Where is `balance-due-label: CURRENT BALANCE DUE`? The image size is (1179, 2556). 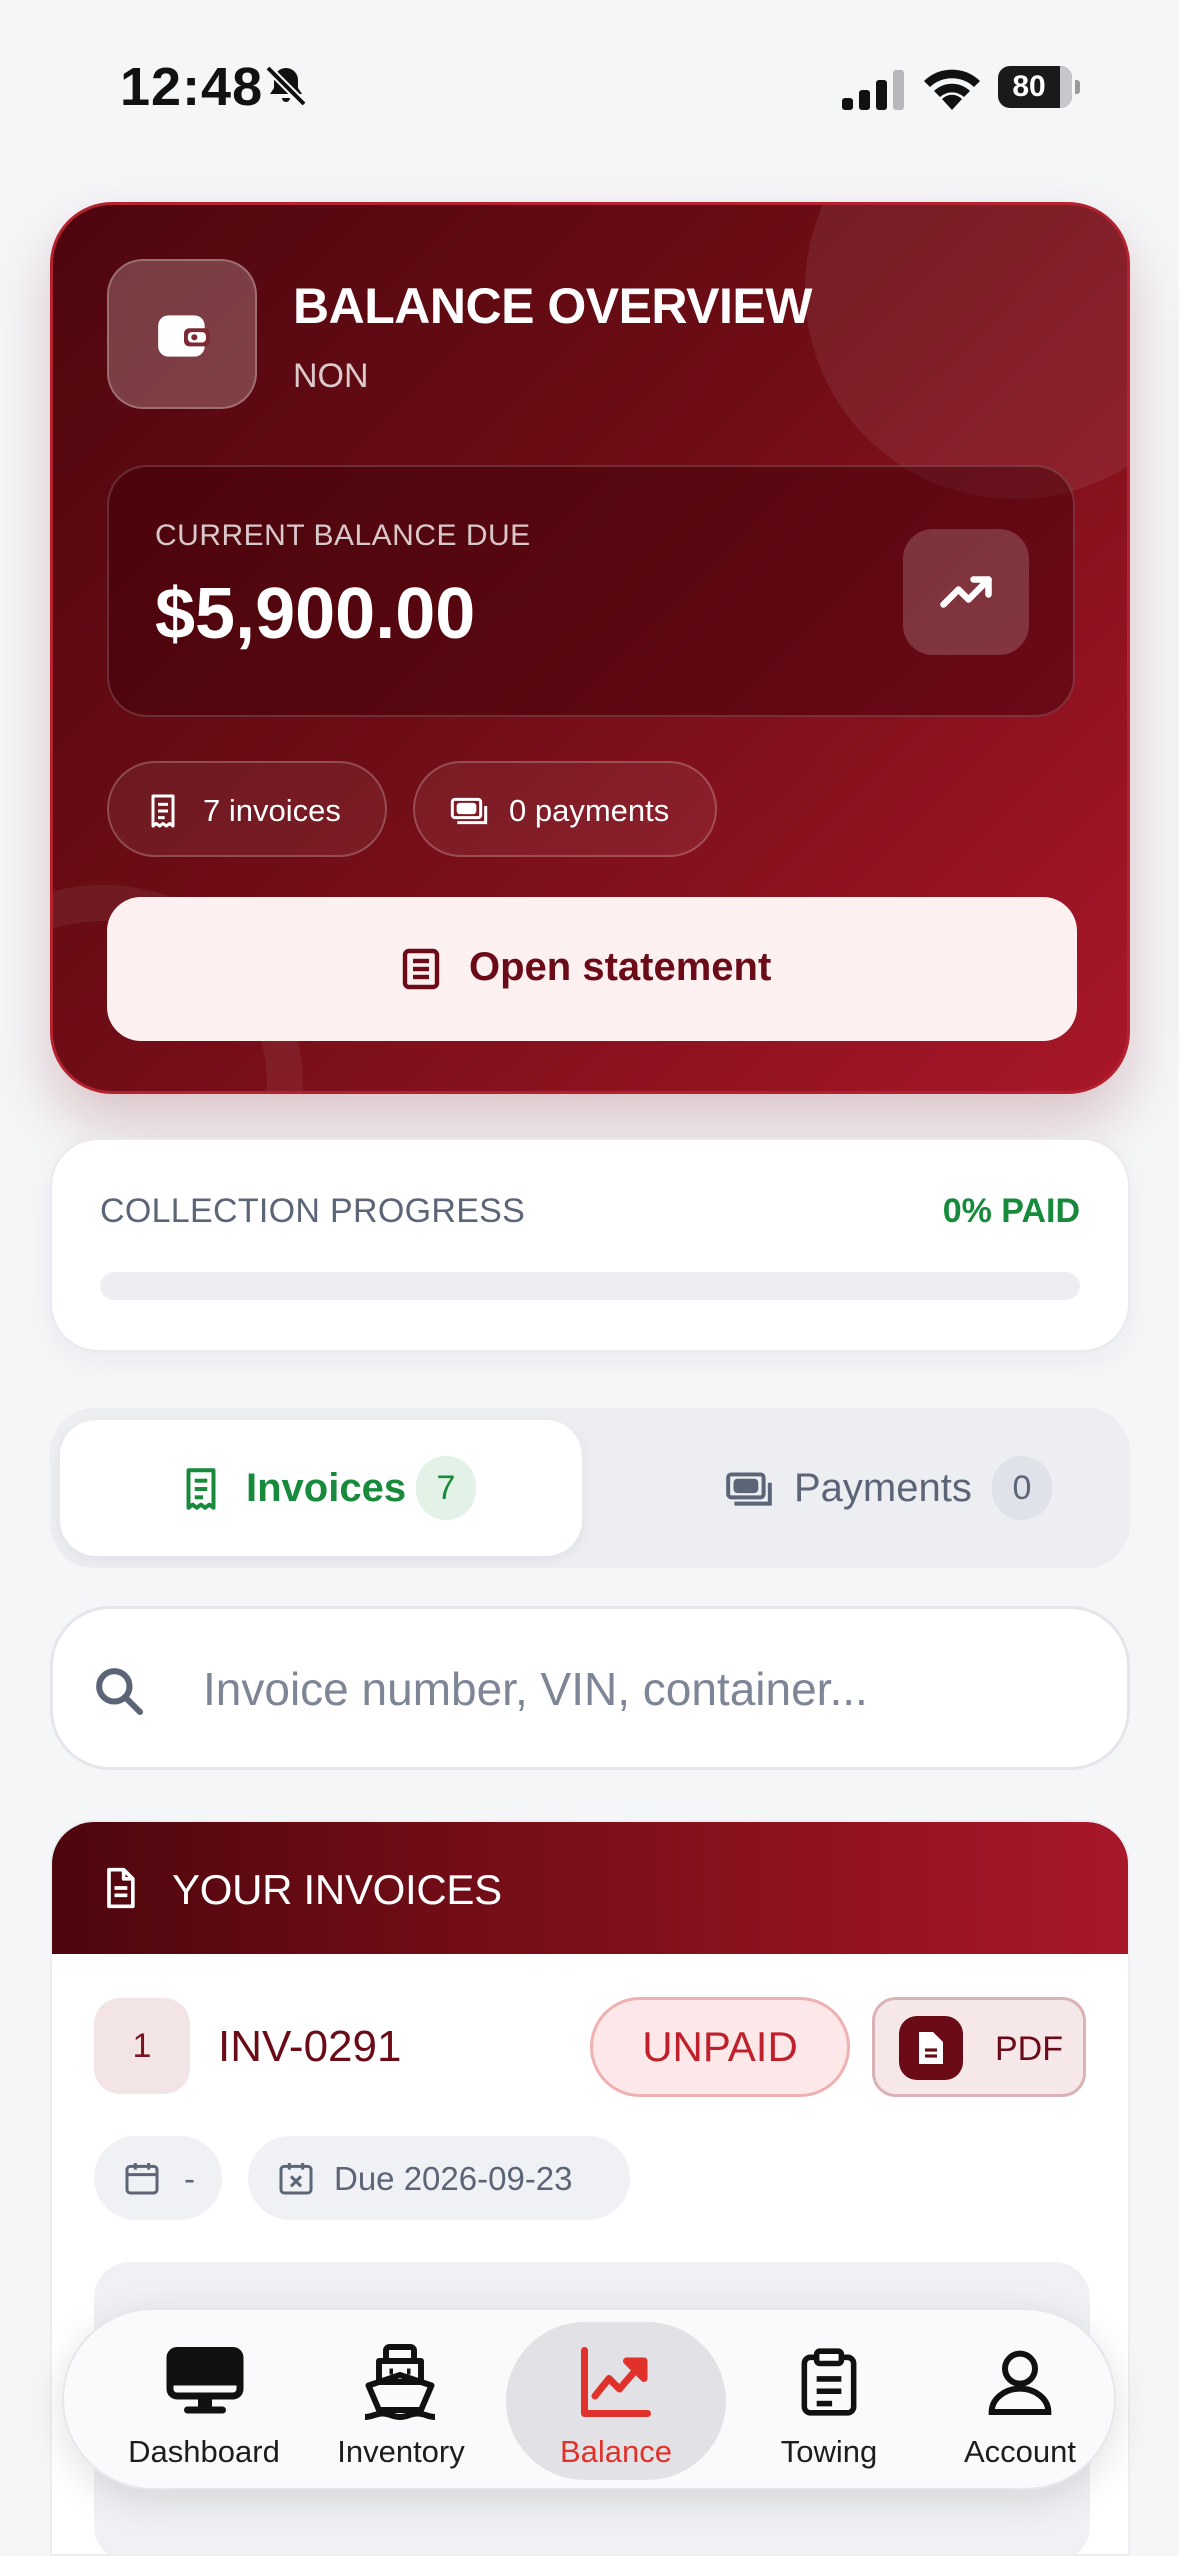 balance-due-label: CURRENT BALANCE DUE is located at coordinates (343, 535).